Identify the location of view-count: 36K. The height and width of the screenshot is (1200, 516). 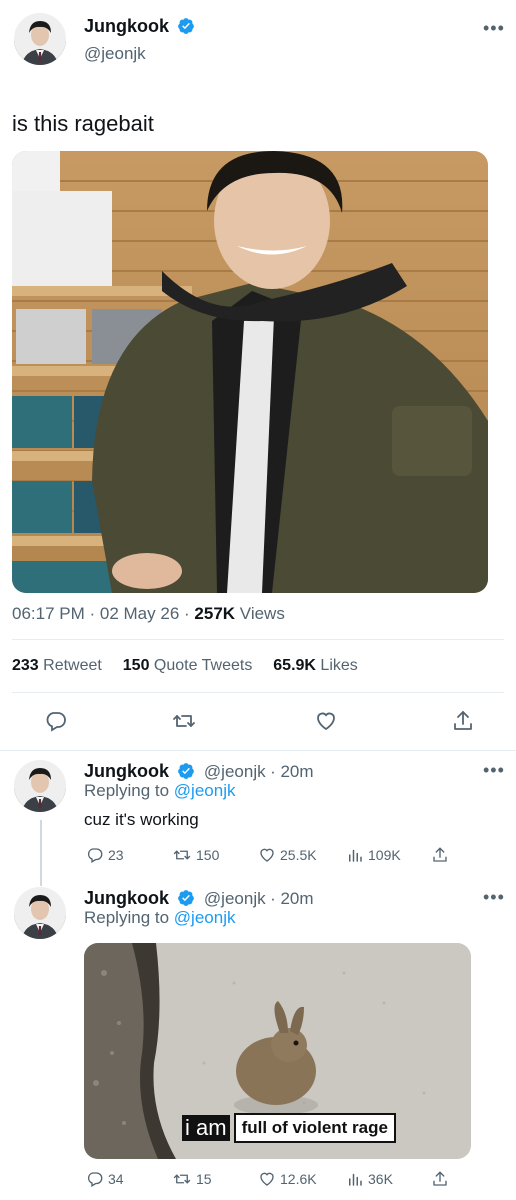
(380, 1179).